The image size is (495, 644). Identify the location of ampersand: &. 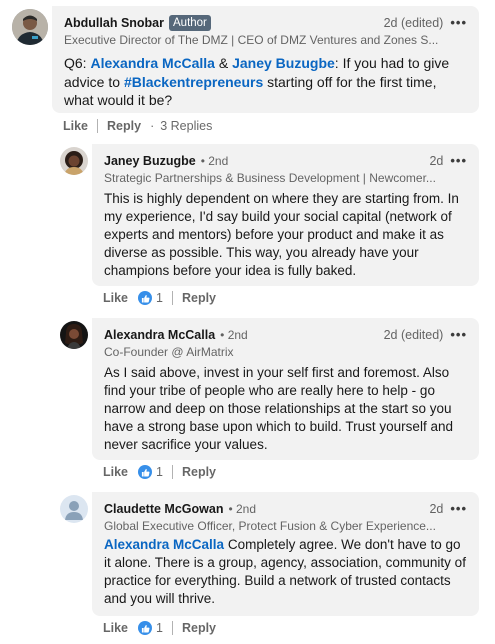
(223, 63).